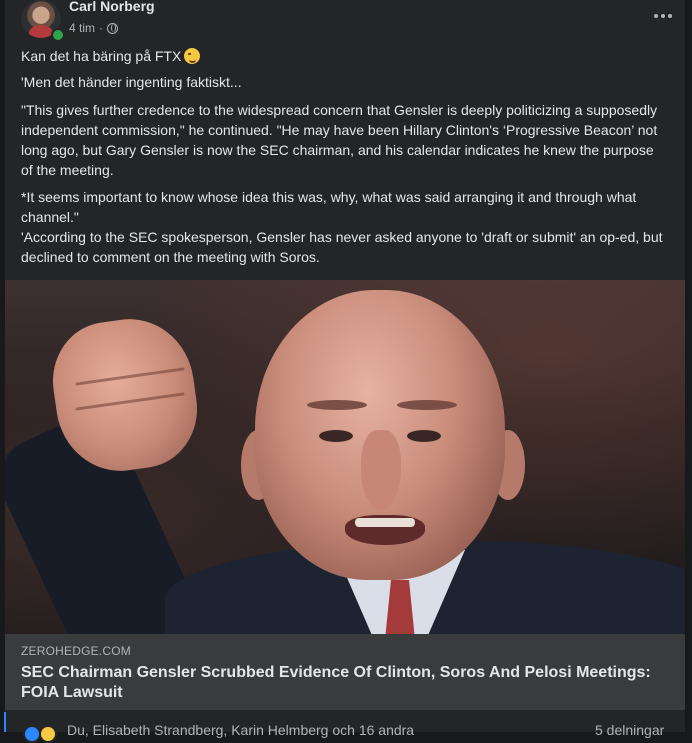 The width and height of the screenshot is (692, 743). I want to click on post-time: 4 tim, so click(82, 28).